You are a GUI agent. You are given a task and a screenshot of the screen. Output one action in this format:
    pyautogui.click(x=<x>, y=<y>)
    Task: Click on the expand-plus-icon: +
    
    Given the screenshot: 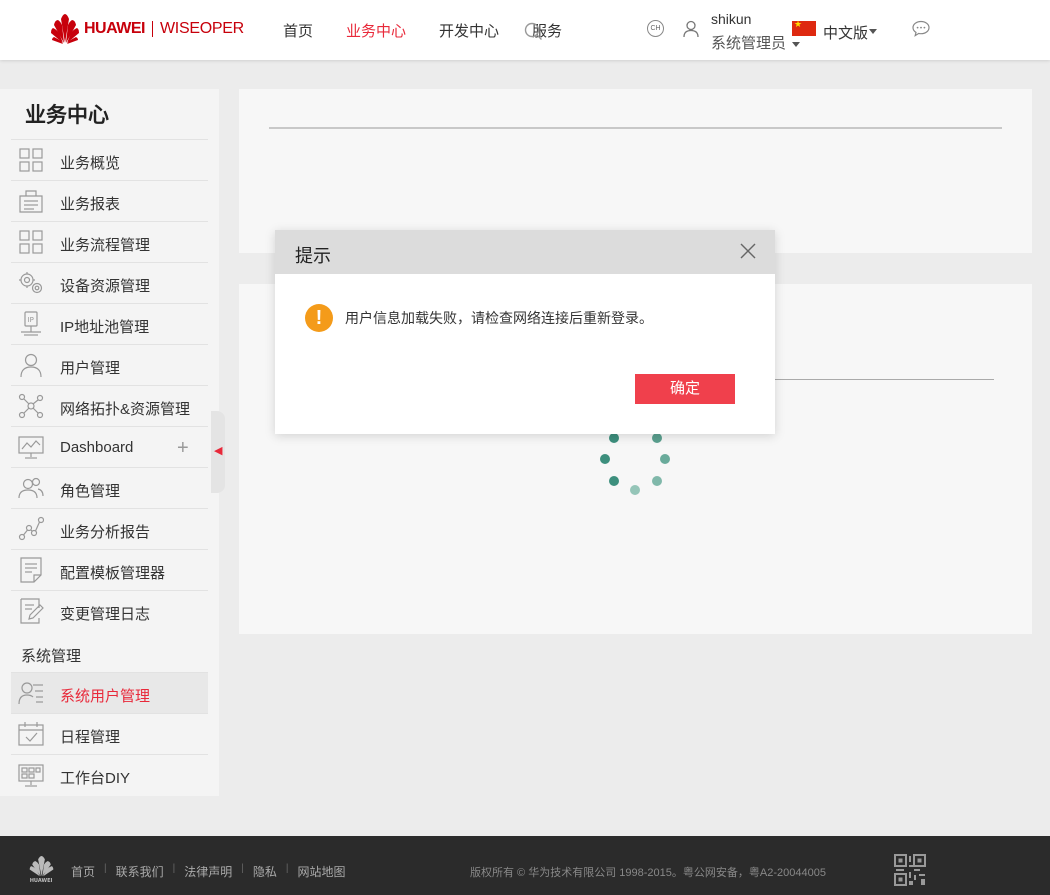 What is the action you would take?
    pyautogui.click(x=183, y=448)
    